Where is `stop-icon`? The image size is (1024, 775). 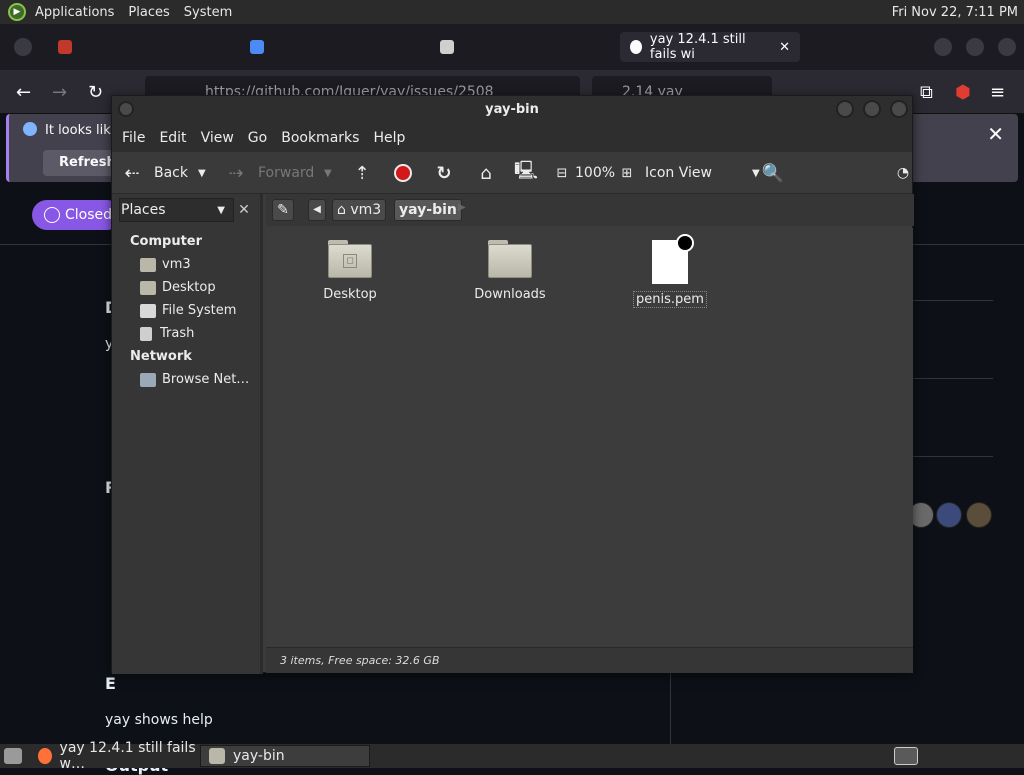
stop-icon is located at coordinates (403, 173).